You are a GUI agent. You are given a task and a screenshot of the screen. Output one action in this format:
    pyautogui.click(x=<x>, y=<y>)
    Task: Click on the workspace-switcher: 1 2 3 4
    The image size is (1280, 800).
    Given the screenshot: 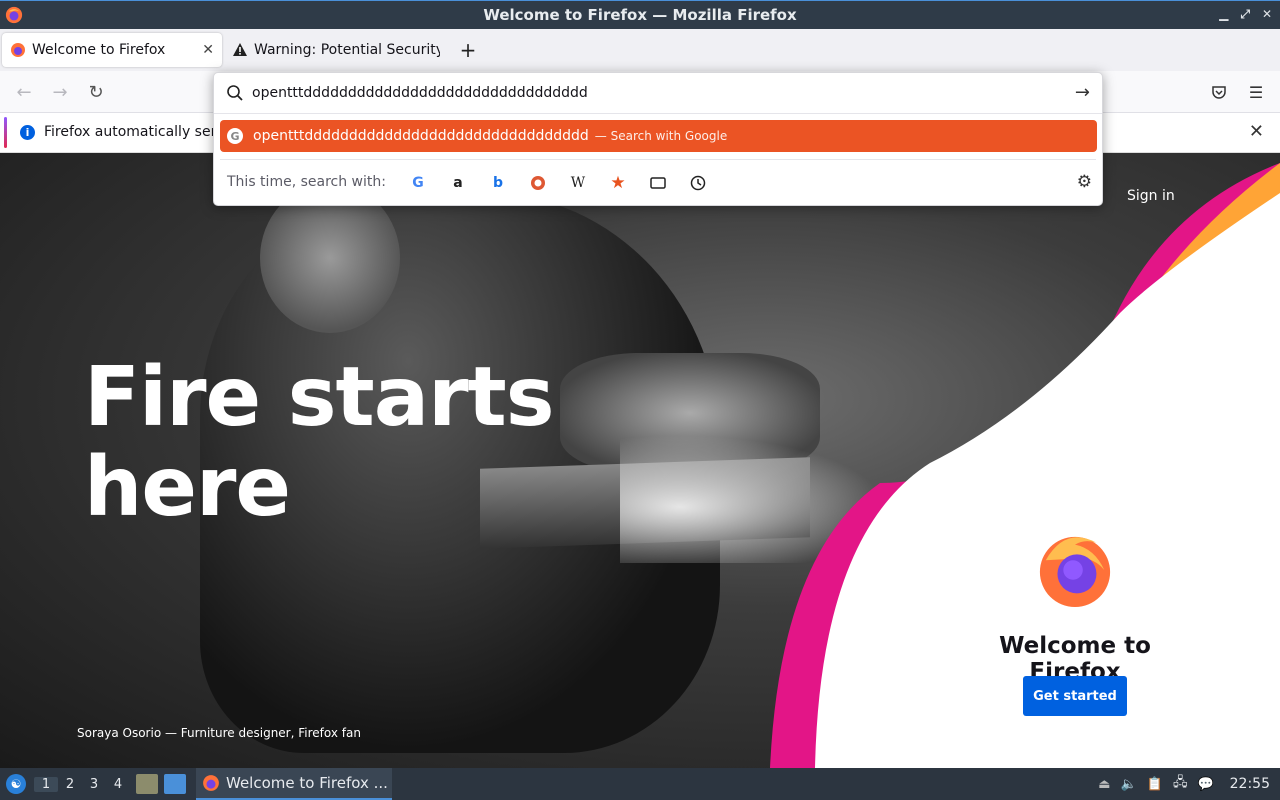 What is the action you would take?
    pyautogui.click(x=82, y=784)
    